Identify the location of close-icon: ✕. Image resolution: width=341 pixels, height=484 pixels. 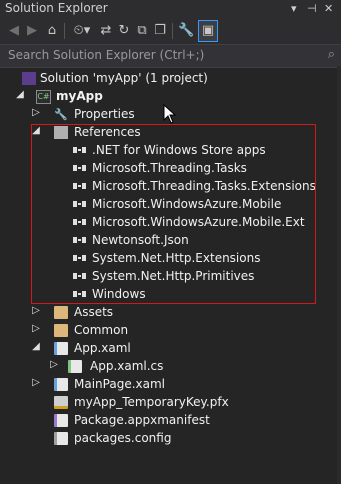
(328, 8).